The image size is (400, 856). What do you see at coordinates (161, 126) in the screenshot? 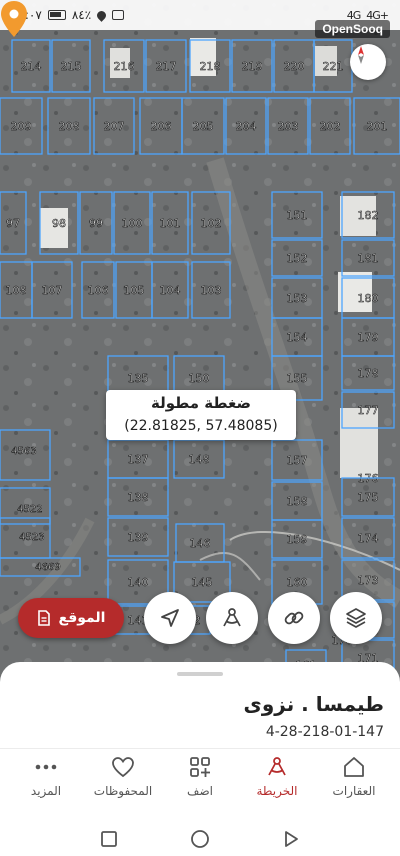
I see `parcel-label: 206` at bounding box center [161, 126].